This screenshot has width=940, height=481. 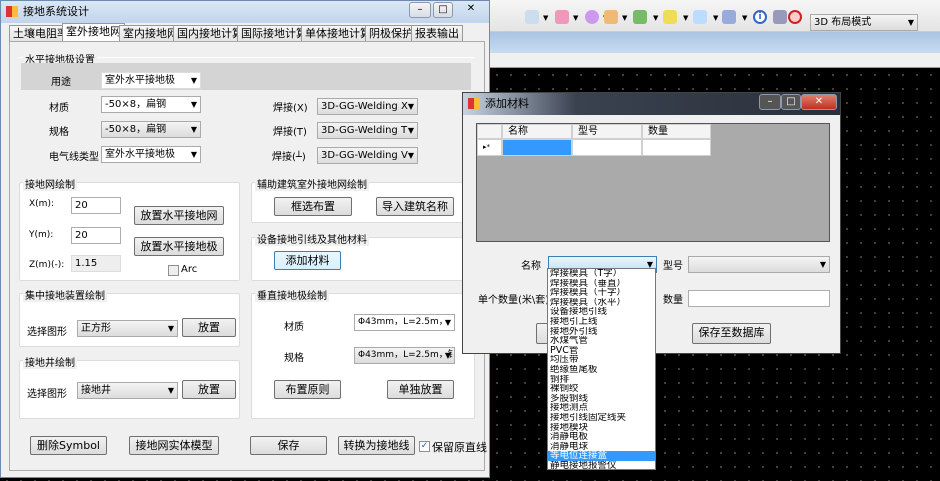 I want to click on x-input: 20, so click(x=96, y=205).